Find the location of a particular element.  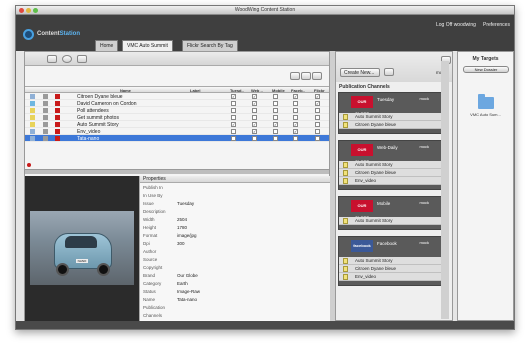

new-dossier-button: New Dossier is located at coordinates (486, 69).